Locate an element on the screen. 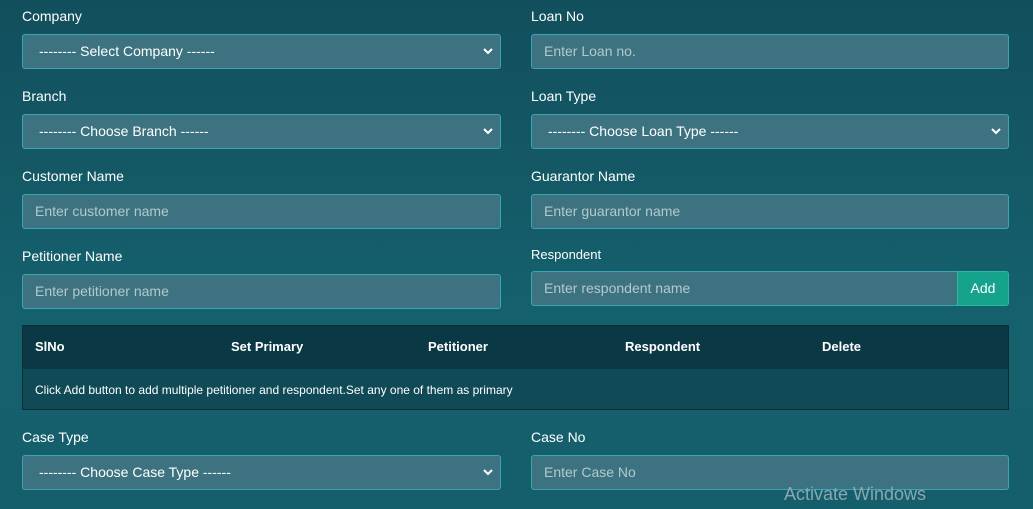  respondent-input: Enter respondent name is located at coordinates (744, 288).